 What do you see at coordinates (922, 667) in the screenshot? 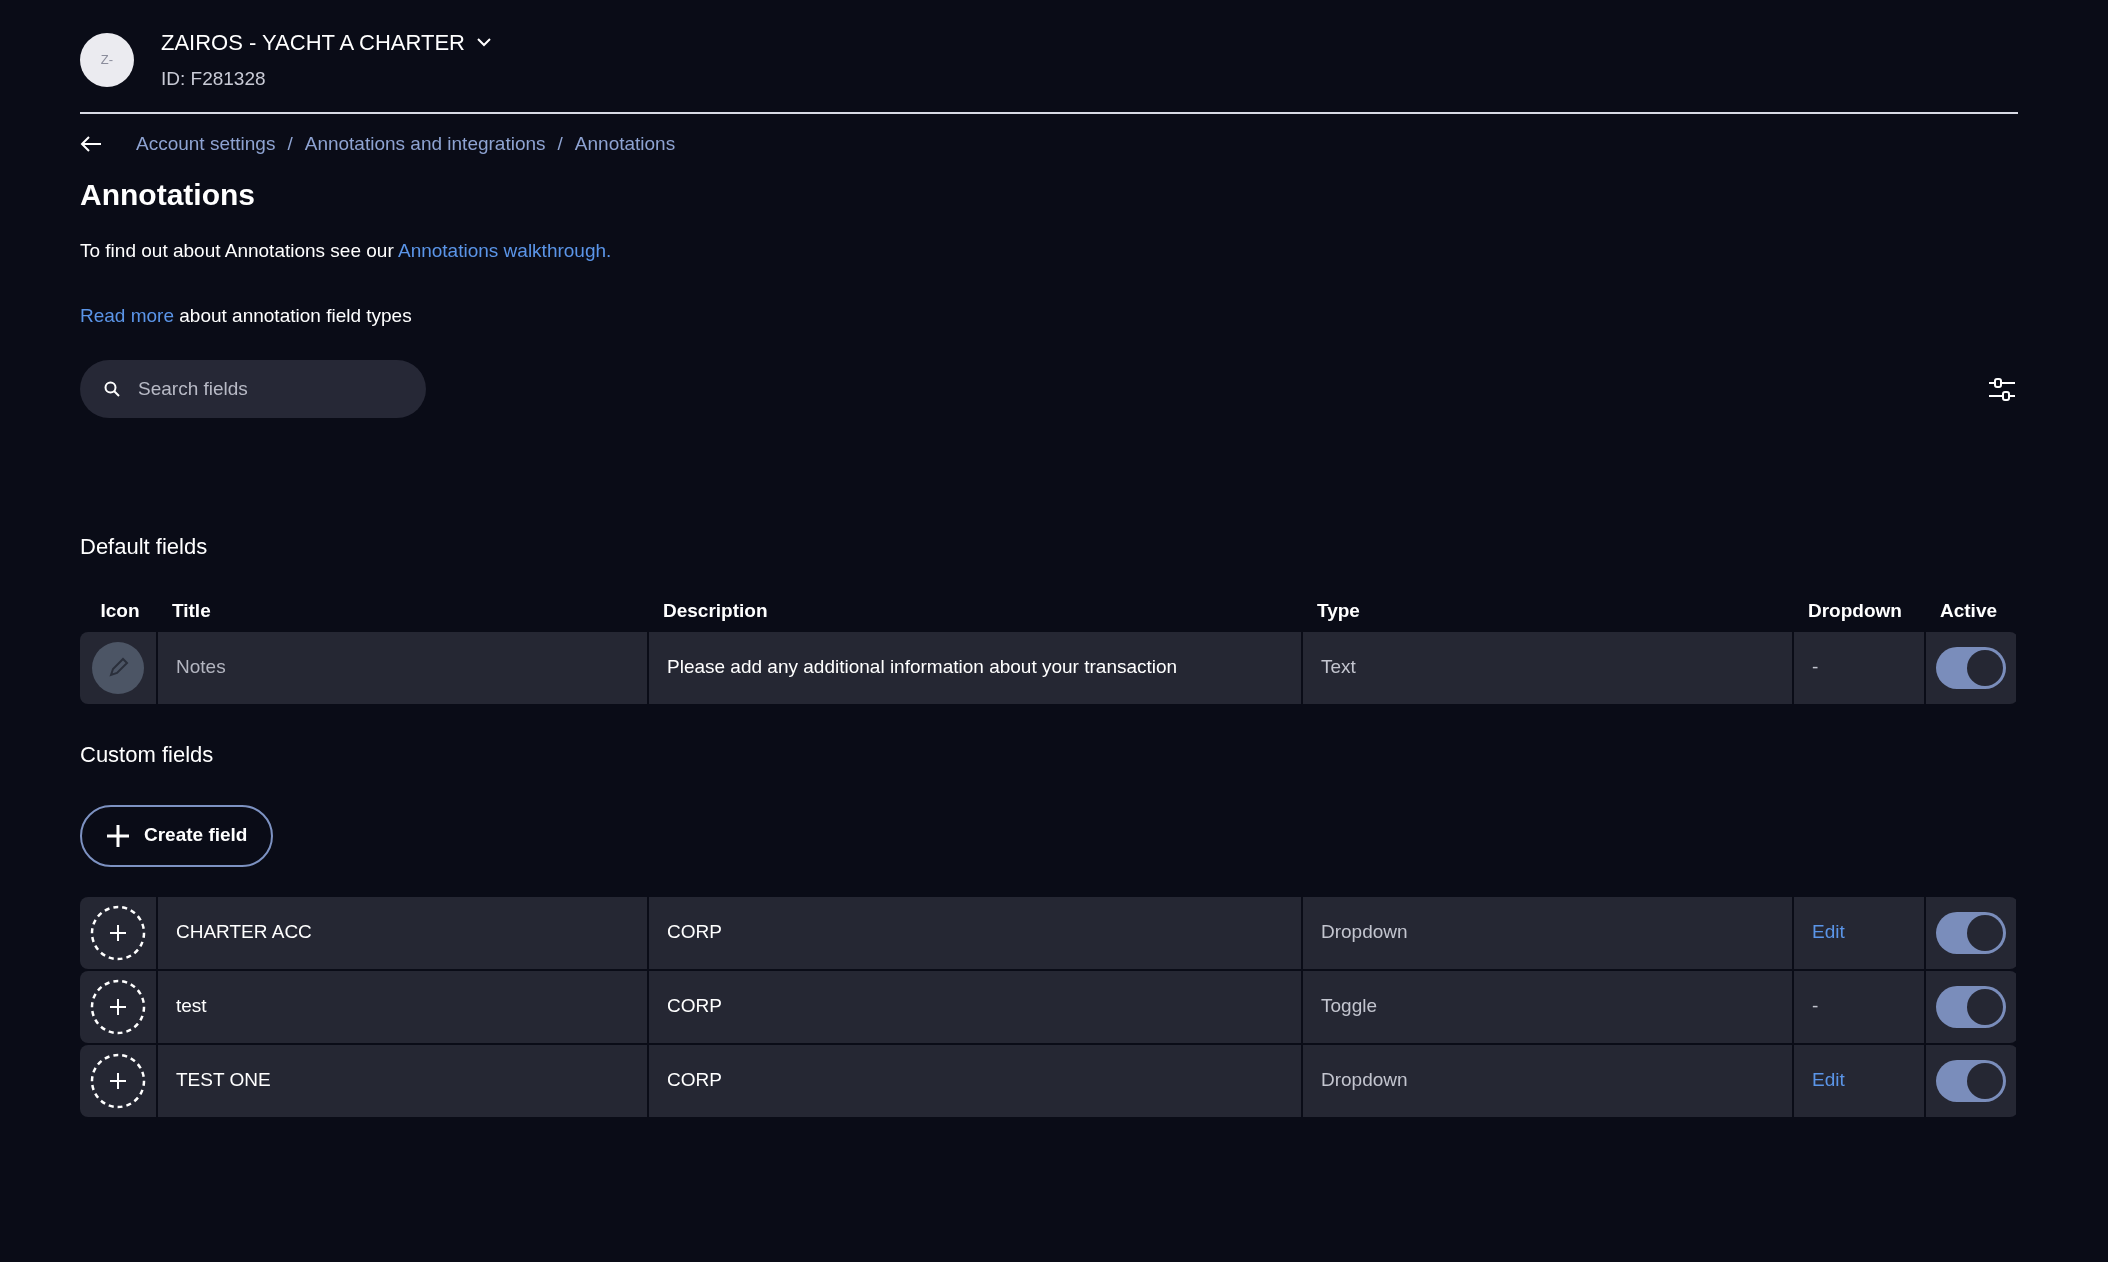
I see `field-description: Please add any additional information about your transaction` at bounding box center [922, 667].